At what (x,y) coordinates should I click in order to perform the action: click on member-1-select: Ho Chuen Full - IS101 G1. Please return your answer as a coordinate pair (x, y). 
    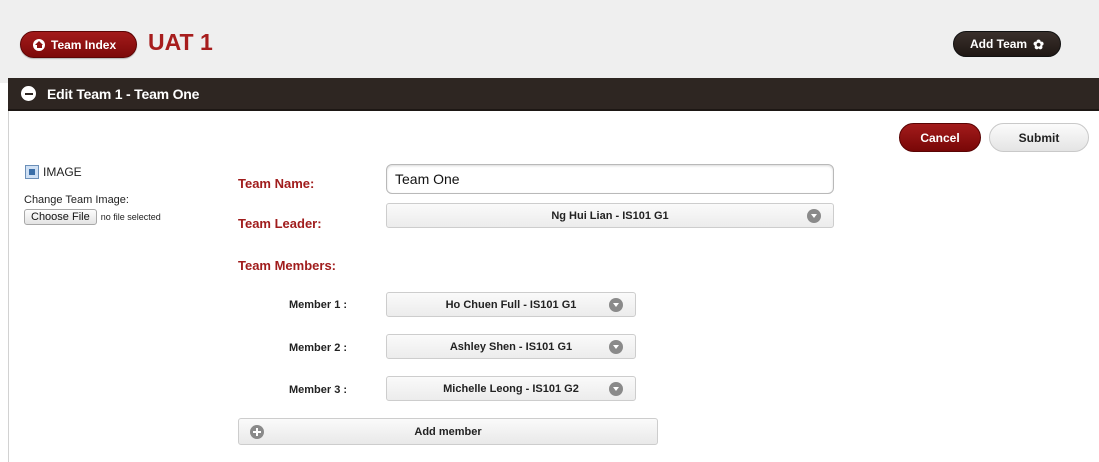
    Looking at the image, I should click on (511, 304).